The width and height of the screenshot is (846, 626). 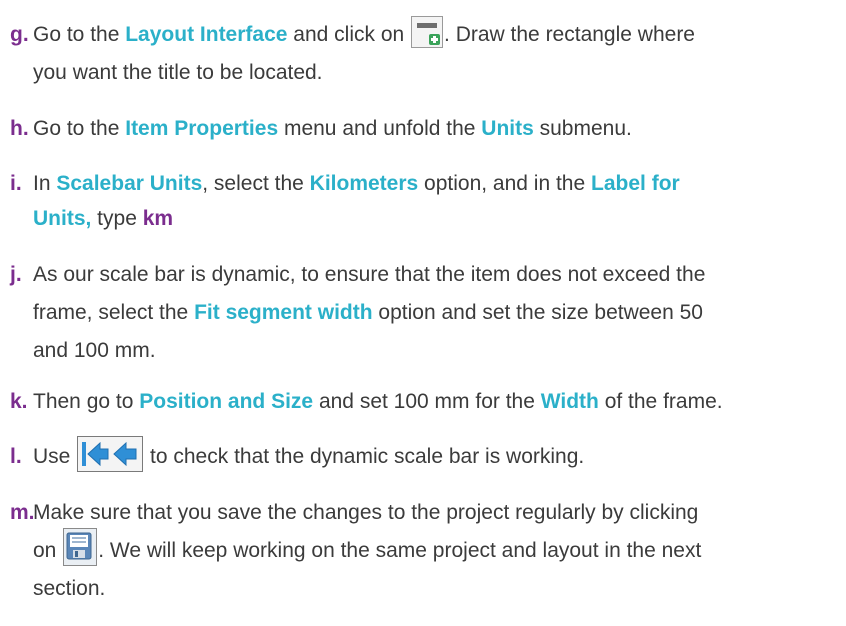 What do you see at coordinates (283, 312) in the screenshot?
I see `highlight-fit-segment-width: Fit segment width` at bounding box center [283, 312].